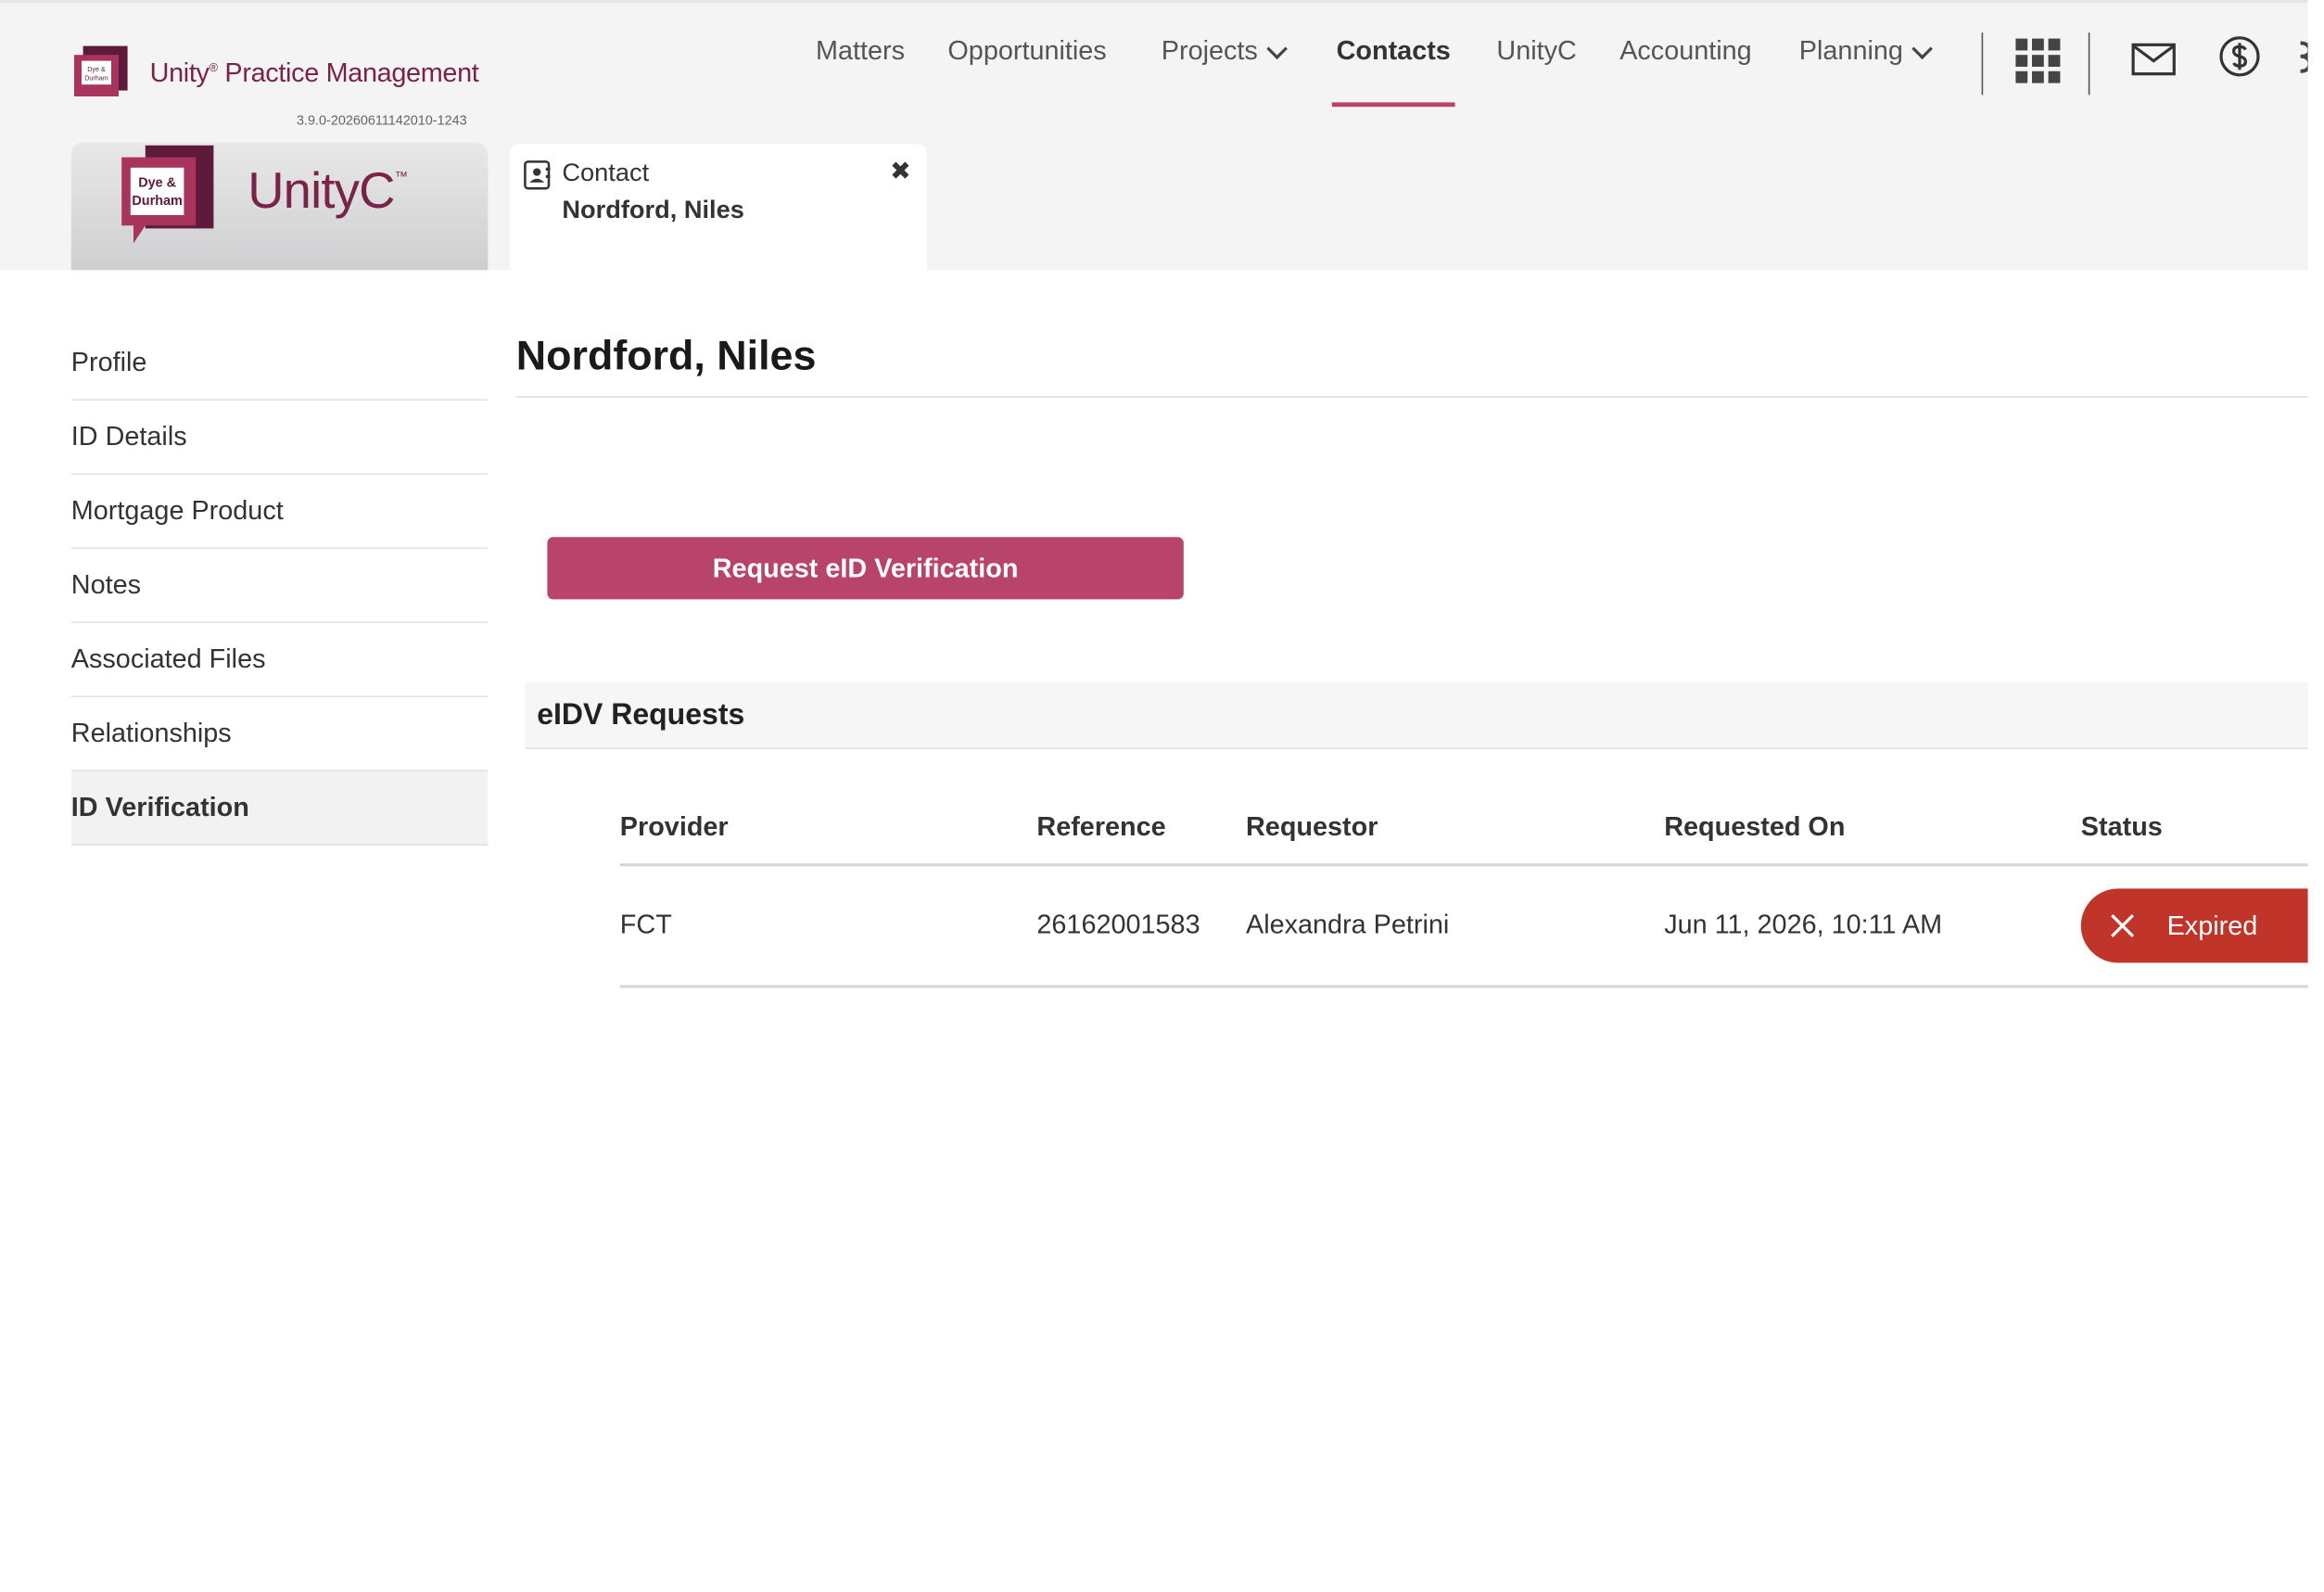 The image size is (2324, 1592). I want to click on brand-name: Unity® Practice Management, so click(314, 73).